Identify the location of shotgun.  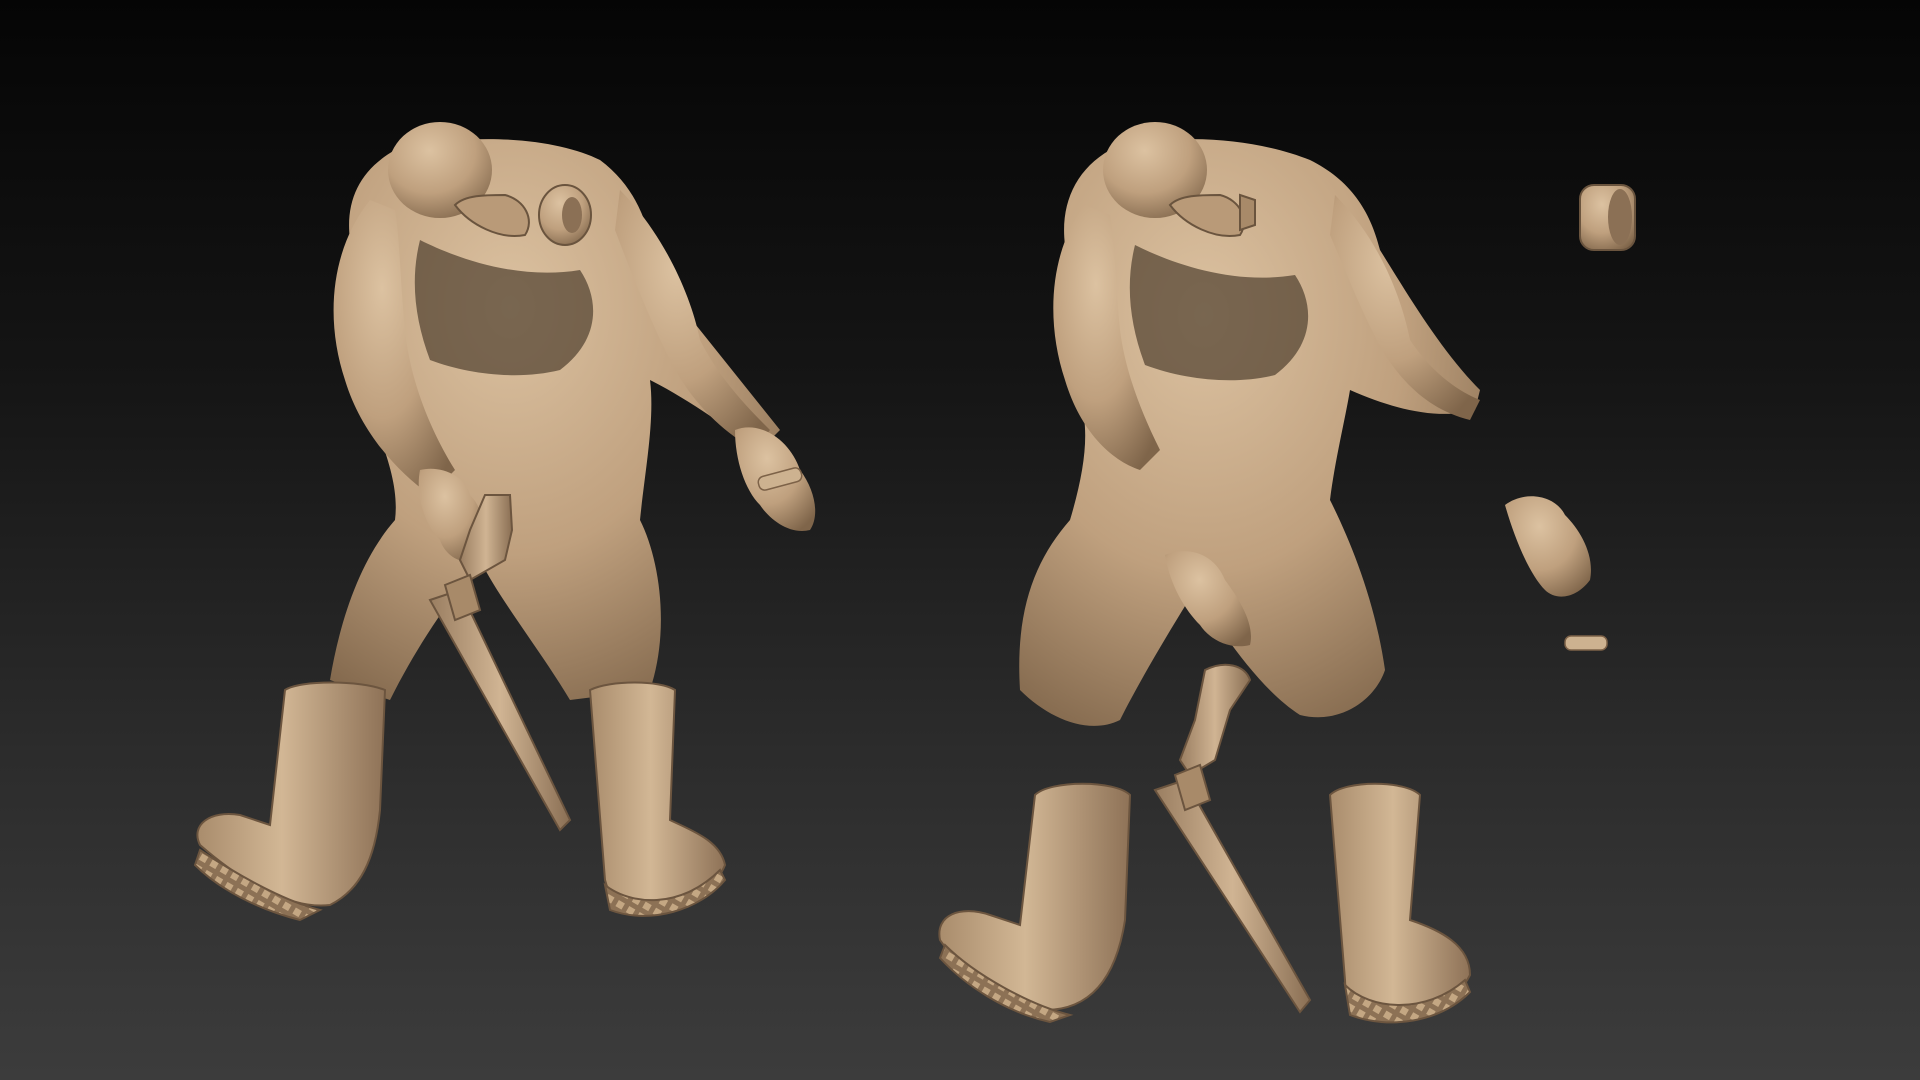
(1232, 838).